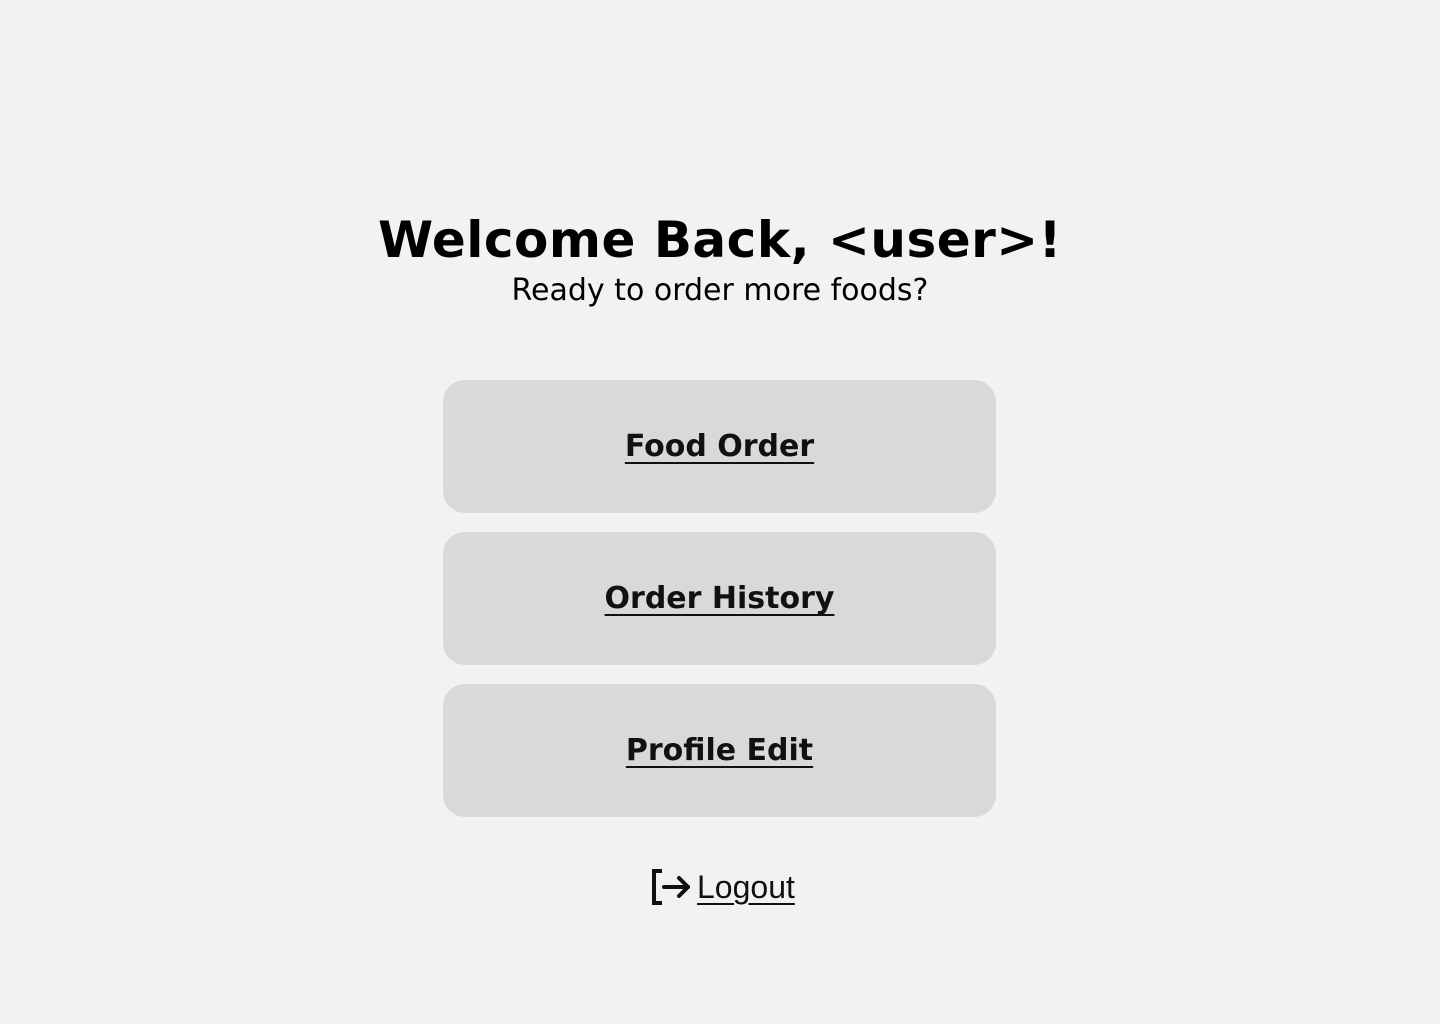  I want to click on logout-icon, so click(671, 887).